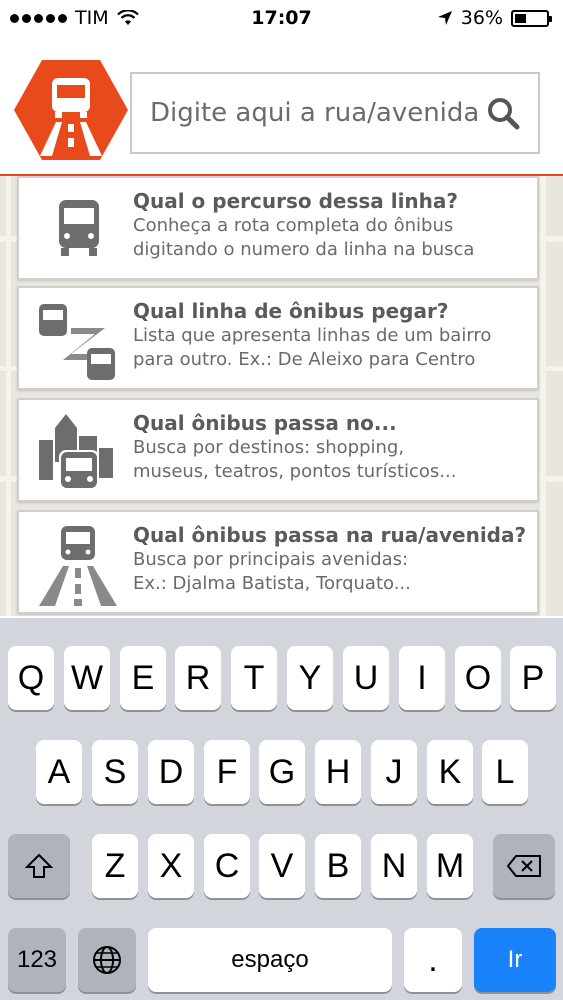  Describe the element at coordinates (254, 678) in the screenshot. I see `key-t: T` at that location.